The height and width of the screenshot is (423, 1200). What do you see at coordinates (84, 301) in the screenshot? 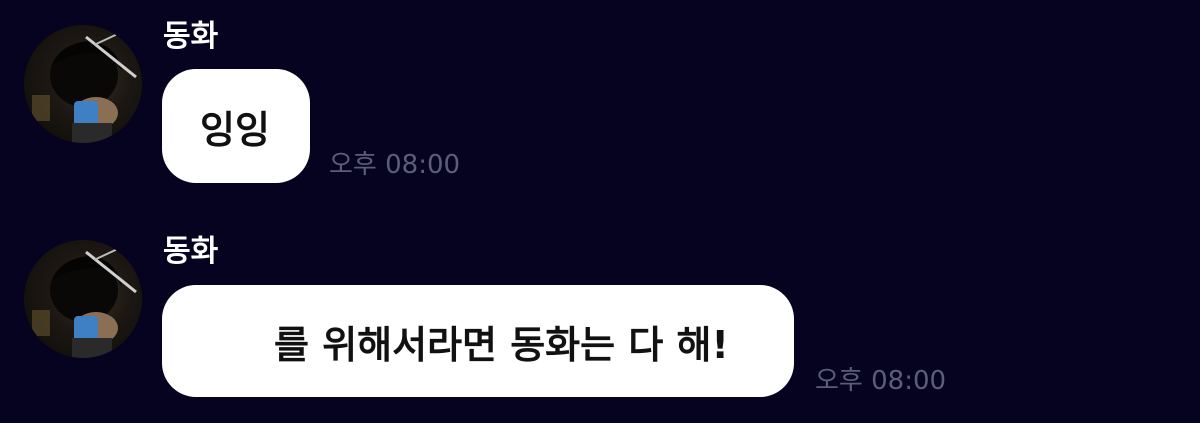
I see `profile-photo-icon` at bounding box center [84, 301].